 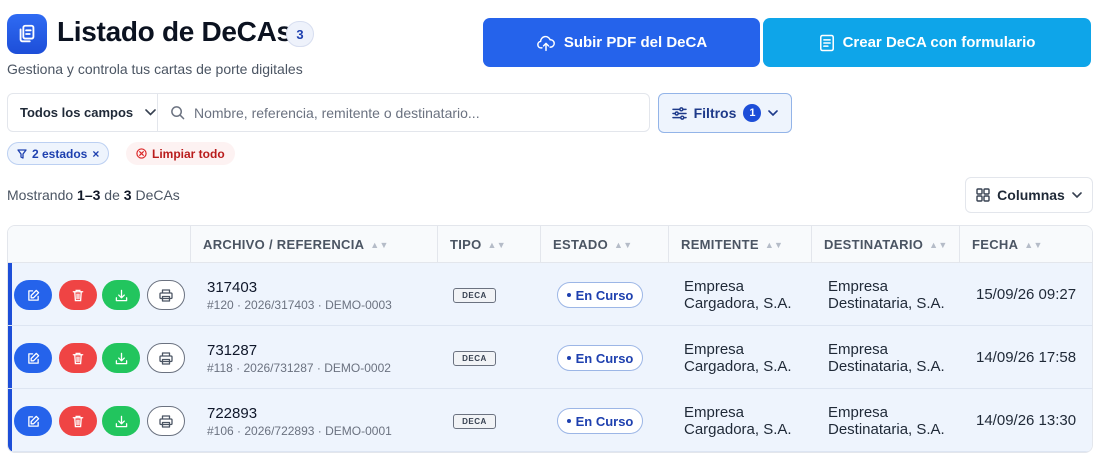 I want to click on row-code: 2026/722893, so click(x=279, y=431).